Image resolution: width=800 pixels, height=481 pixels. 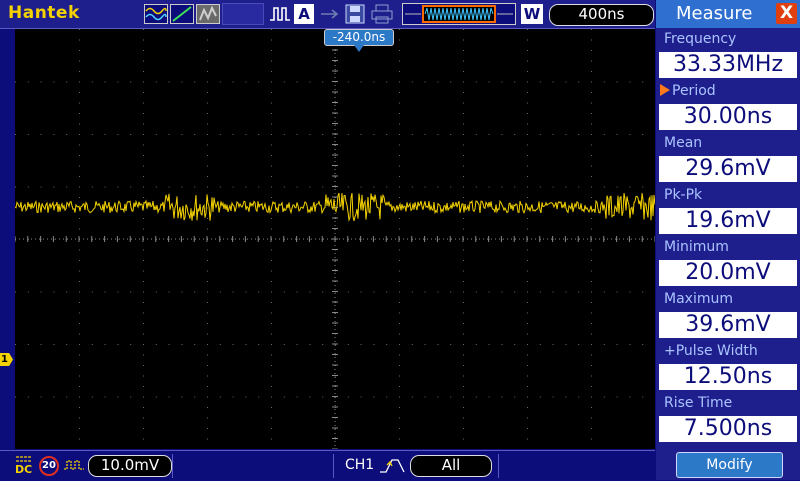 What do you see at coordinates (382, 14) in the screenshot?
I see `print-icon` at bounding box center [382, 14].